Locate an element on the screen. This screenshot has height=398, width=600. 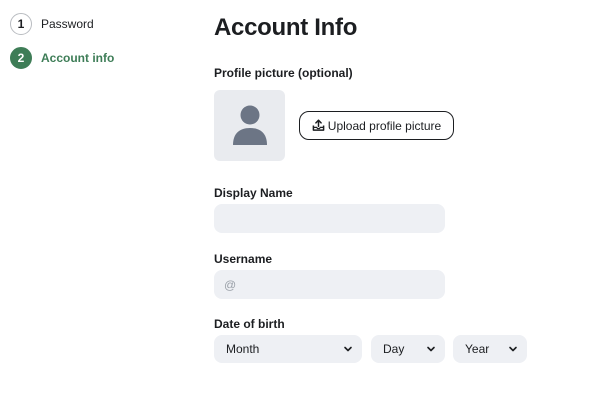
username-input is located at coordinates (329, 284).